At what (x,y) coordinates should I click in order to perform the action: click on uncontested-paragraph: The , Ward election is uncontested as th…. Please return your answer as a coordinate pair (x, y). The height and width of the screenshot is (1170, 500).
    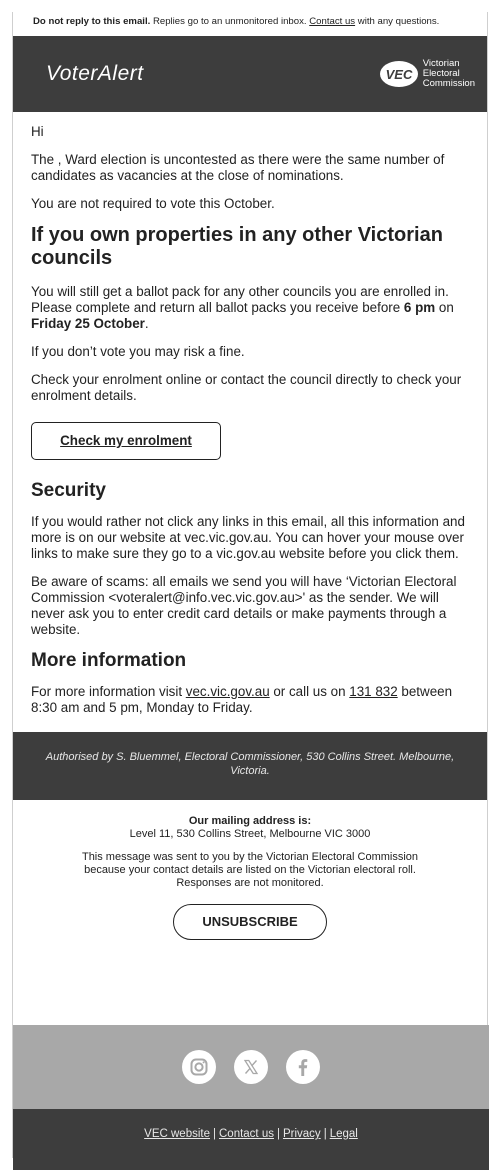
    Looking at the image, I should click on (238, 167).